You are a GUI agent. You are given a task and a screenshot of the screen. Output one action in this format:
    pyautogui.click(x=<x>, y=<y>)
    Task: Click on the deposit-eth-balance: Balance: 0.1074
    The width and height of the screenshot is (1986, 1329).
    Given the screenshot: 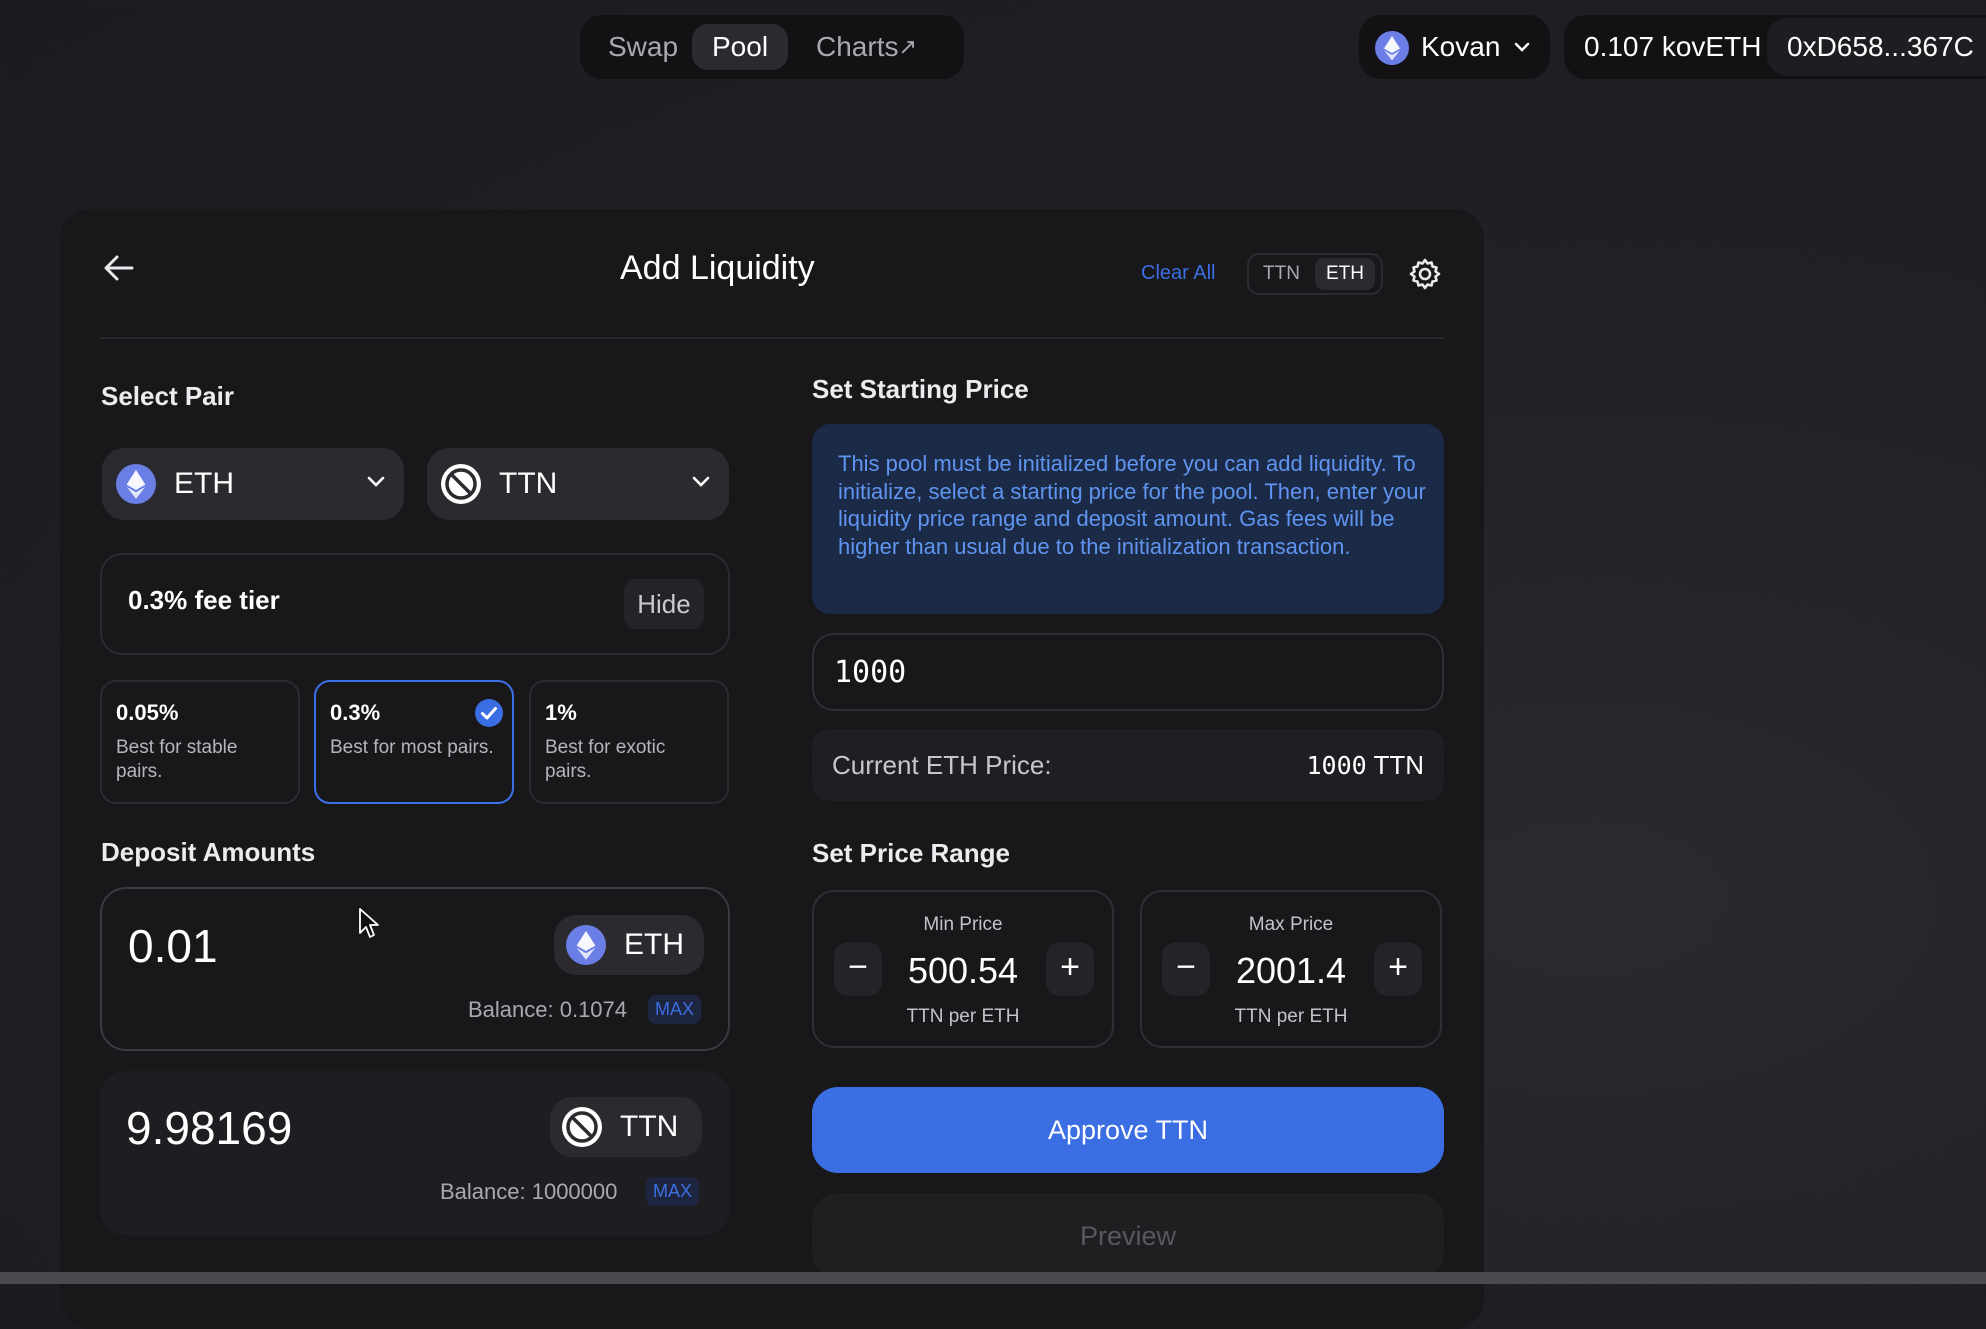 What is the action you would take?
    pyautogui.click(x=548, y=1009)
    